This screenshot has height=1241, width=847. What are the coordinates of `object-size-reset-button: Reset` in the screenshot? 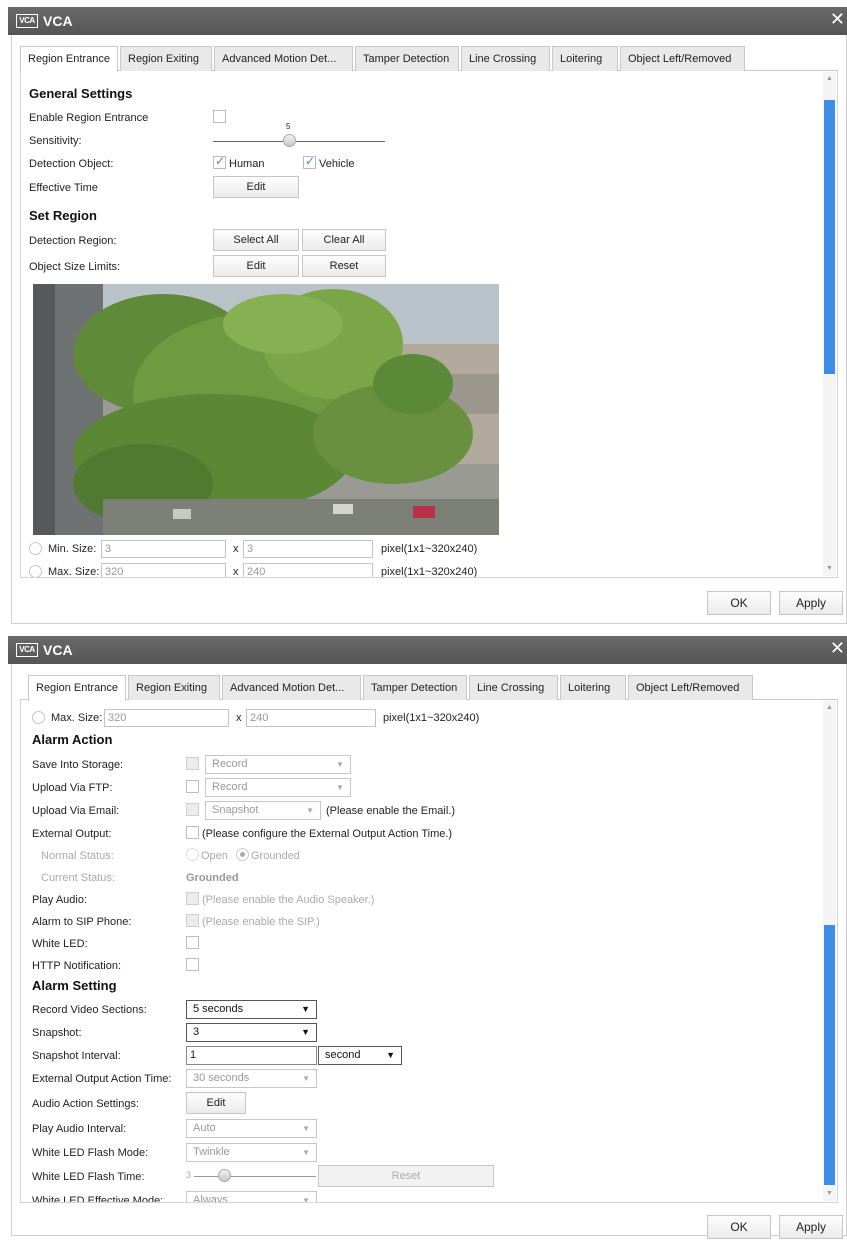 It's located at (344, 266).